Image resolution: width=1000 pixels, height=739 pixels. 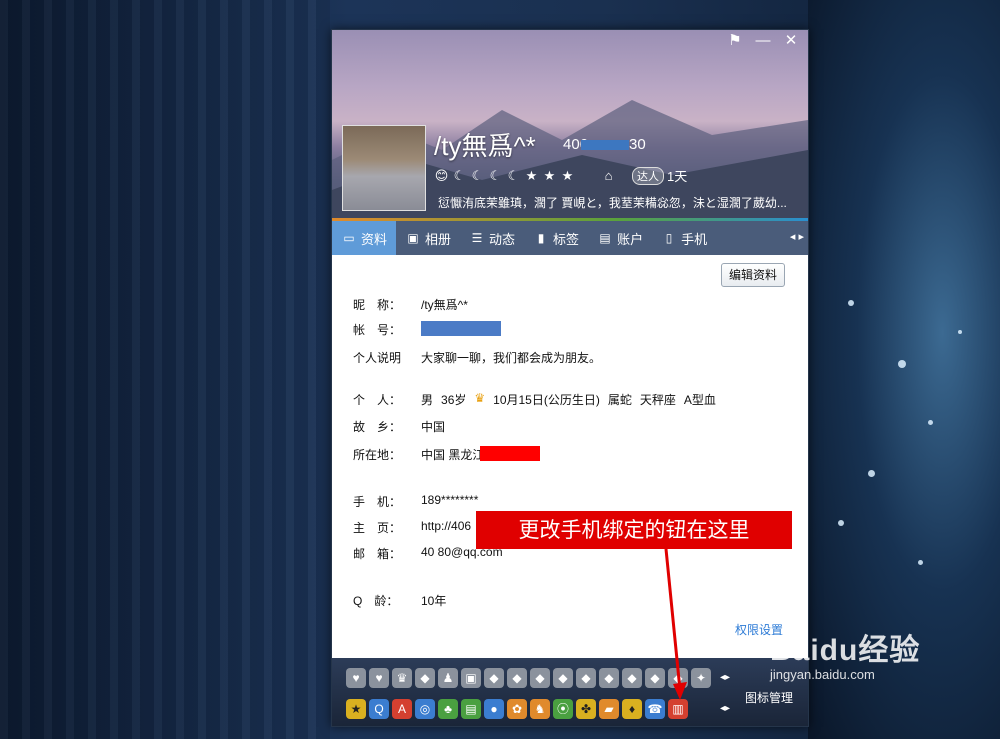 What do you see at coordinates (822, 674) in the screenshot?
I see `watermark-url: jingyan.baidu.com` at bounding box center [822, 674].